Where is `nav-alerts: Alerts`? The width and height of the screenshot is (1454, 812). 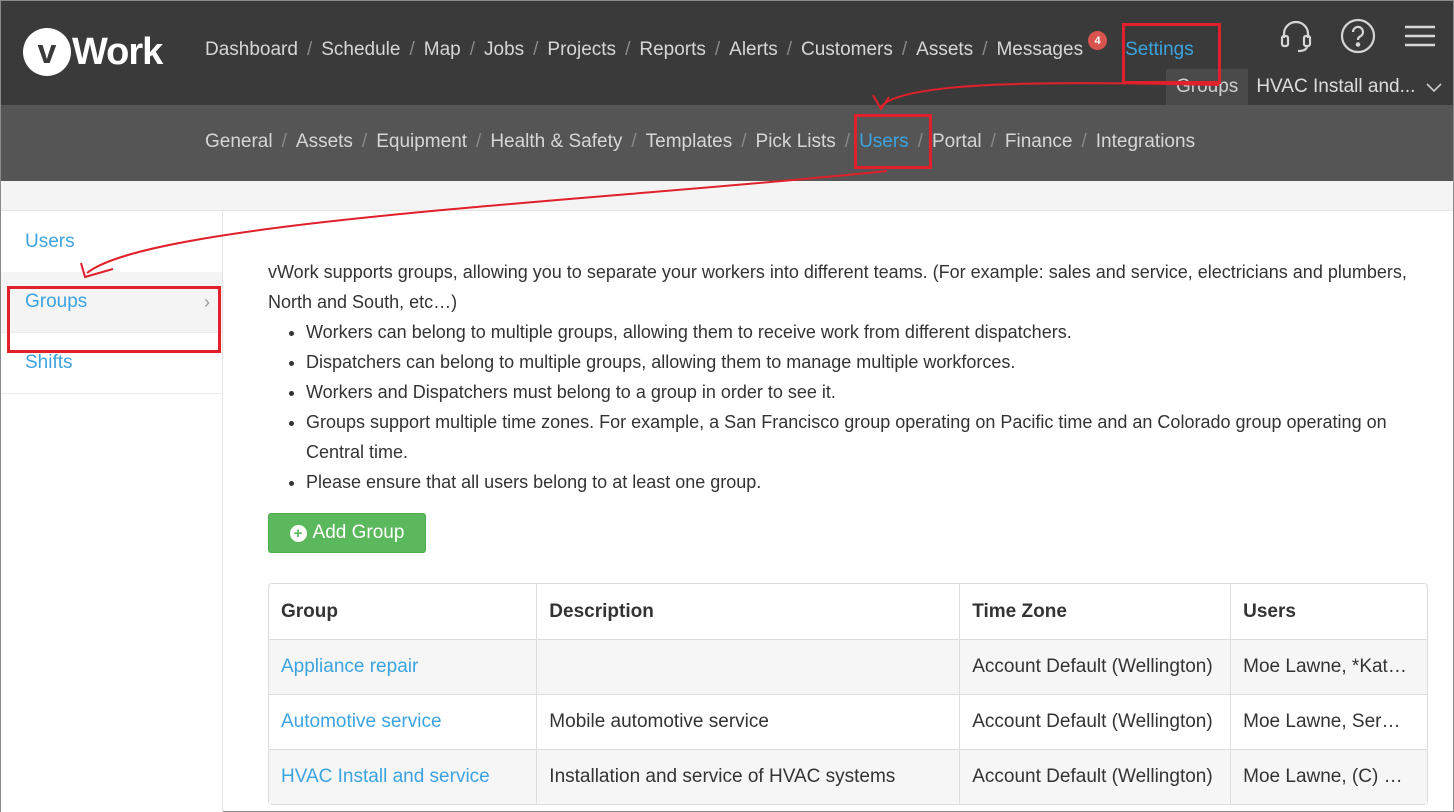 nav-alerts: Alerts is located at coordinates (753, 50).